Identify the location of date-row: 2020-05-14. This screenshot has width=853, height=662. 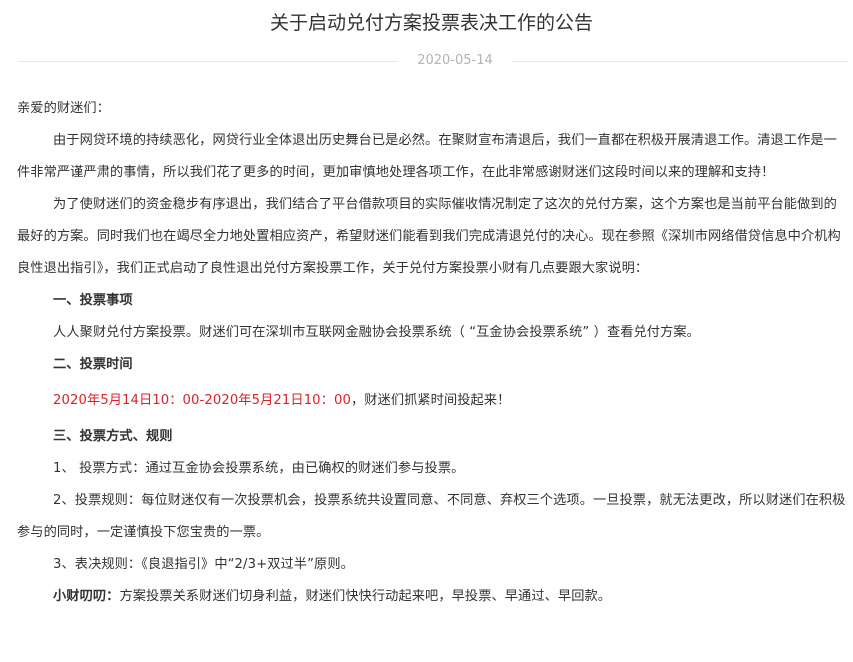
(433, 61).